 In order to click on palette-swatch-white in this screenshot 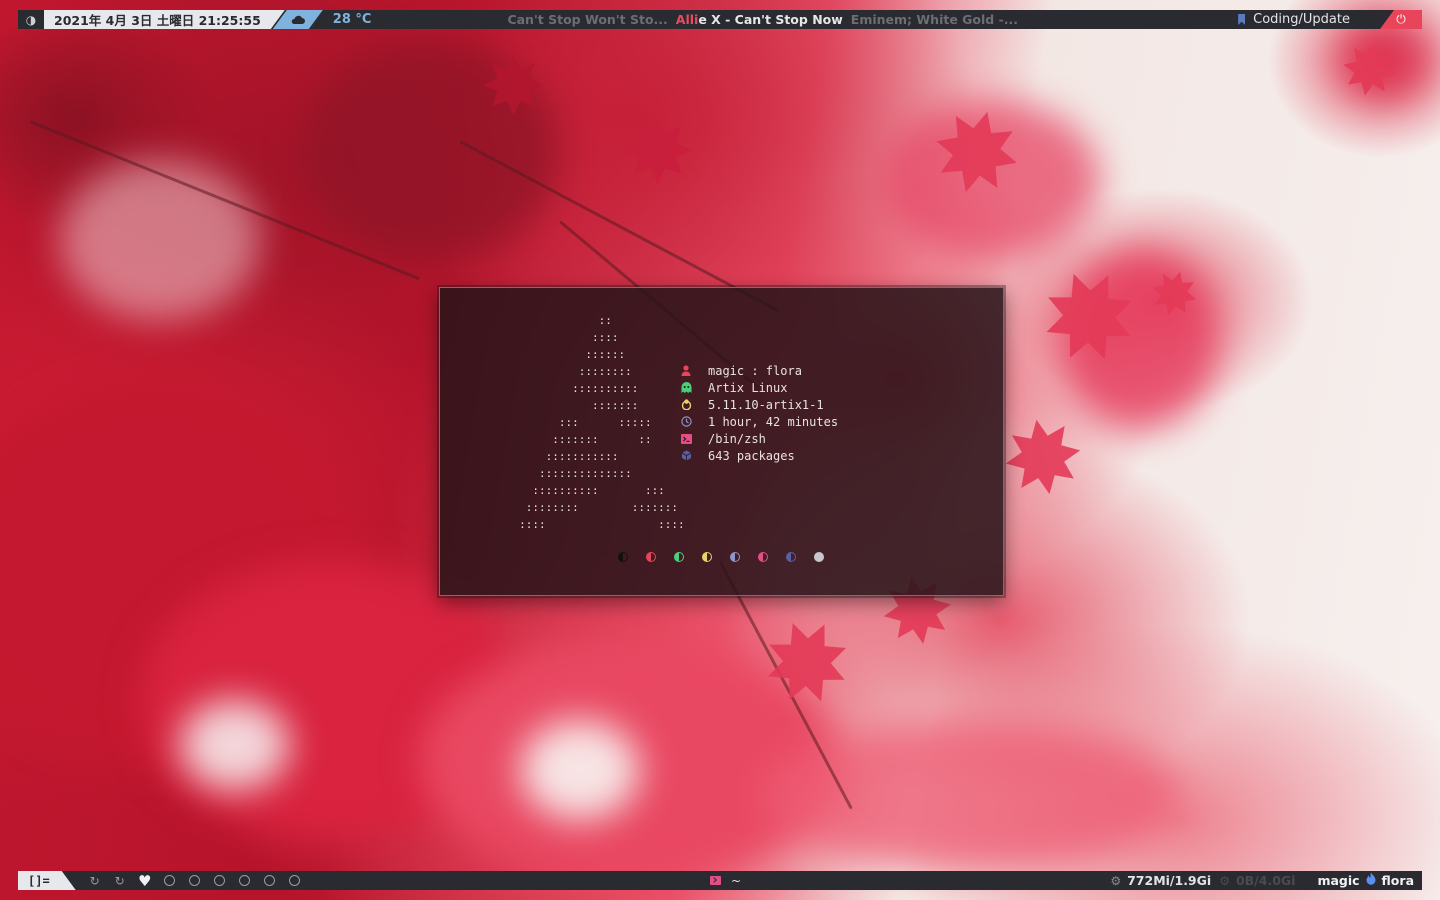, I will do `click(819, 557)`.